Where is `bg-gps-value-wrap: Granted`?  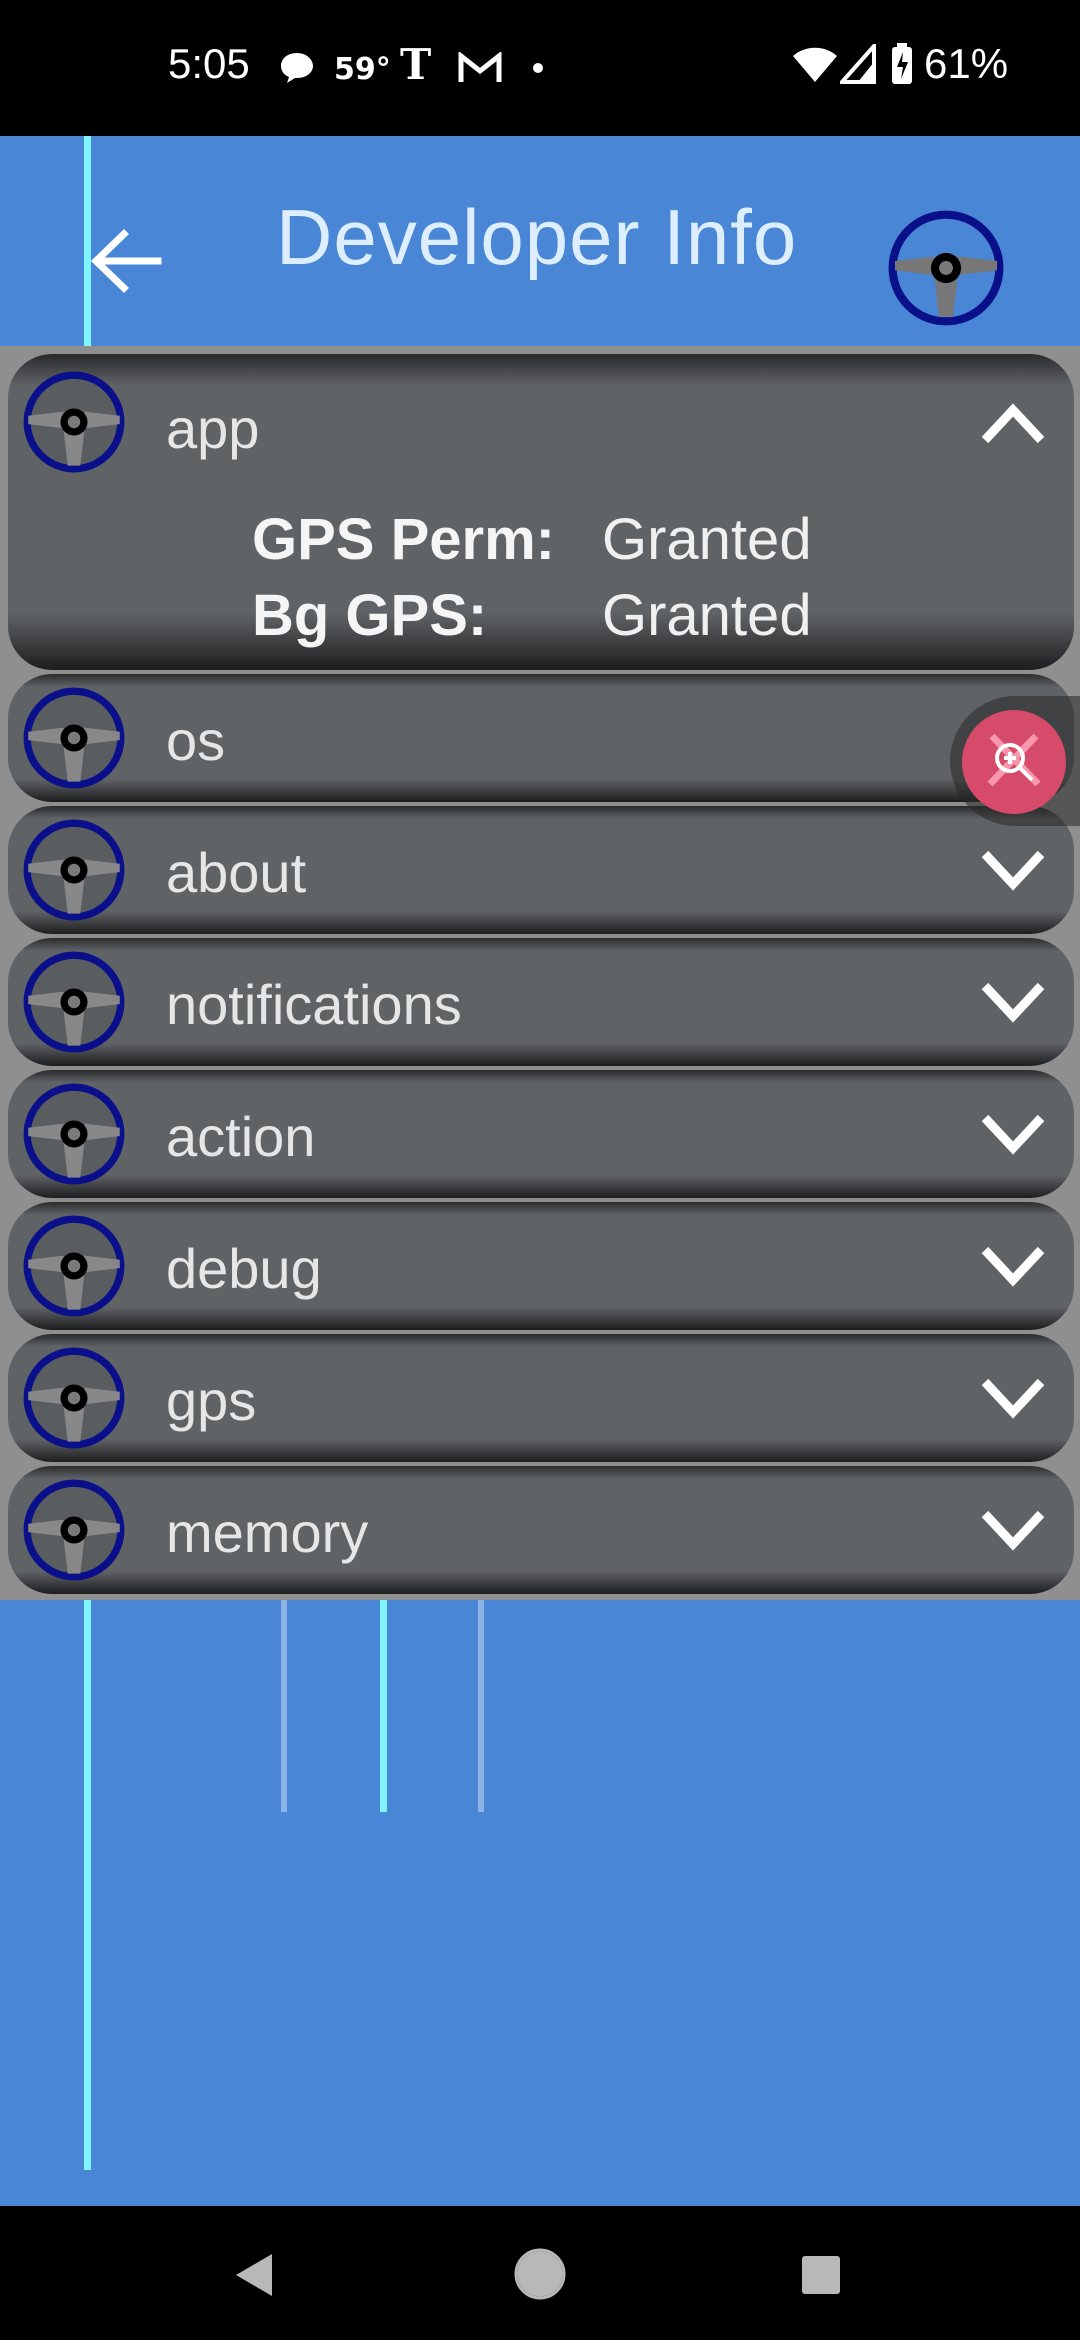
bg-gps-value-wrap: Granted is located at coordinates (707, 615).